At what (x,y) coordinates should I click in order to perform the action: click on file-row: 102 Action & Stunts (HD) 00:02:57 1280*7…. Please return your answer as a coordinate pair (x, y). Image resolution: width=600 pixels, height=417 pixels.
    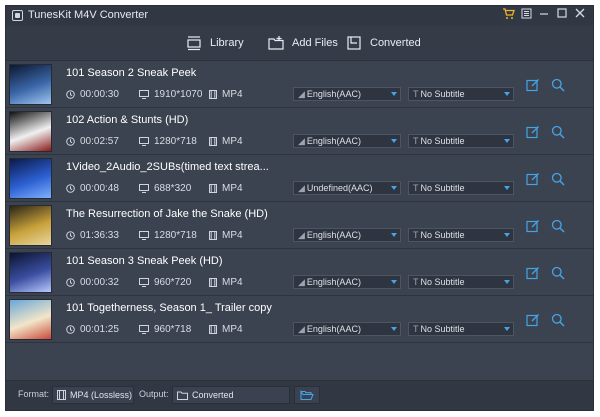
    Looking at the image, I should click on (299, 131).